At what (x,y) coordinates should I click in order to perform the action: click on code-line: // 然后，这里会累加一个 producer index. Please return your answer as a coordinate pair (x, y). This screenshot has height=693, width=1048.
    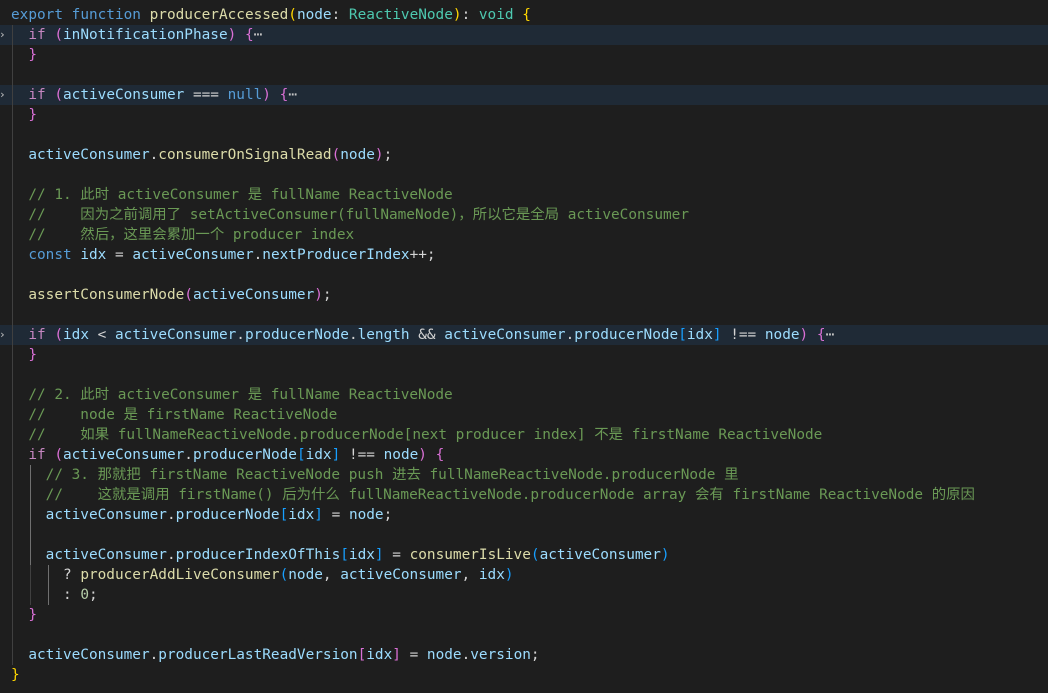
    Looking at the image, I should click on (524, 235).